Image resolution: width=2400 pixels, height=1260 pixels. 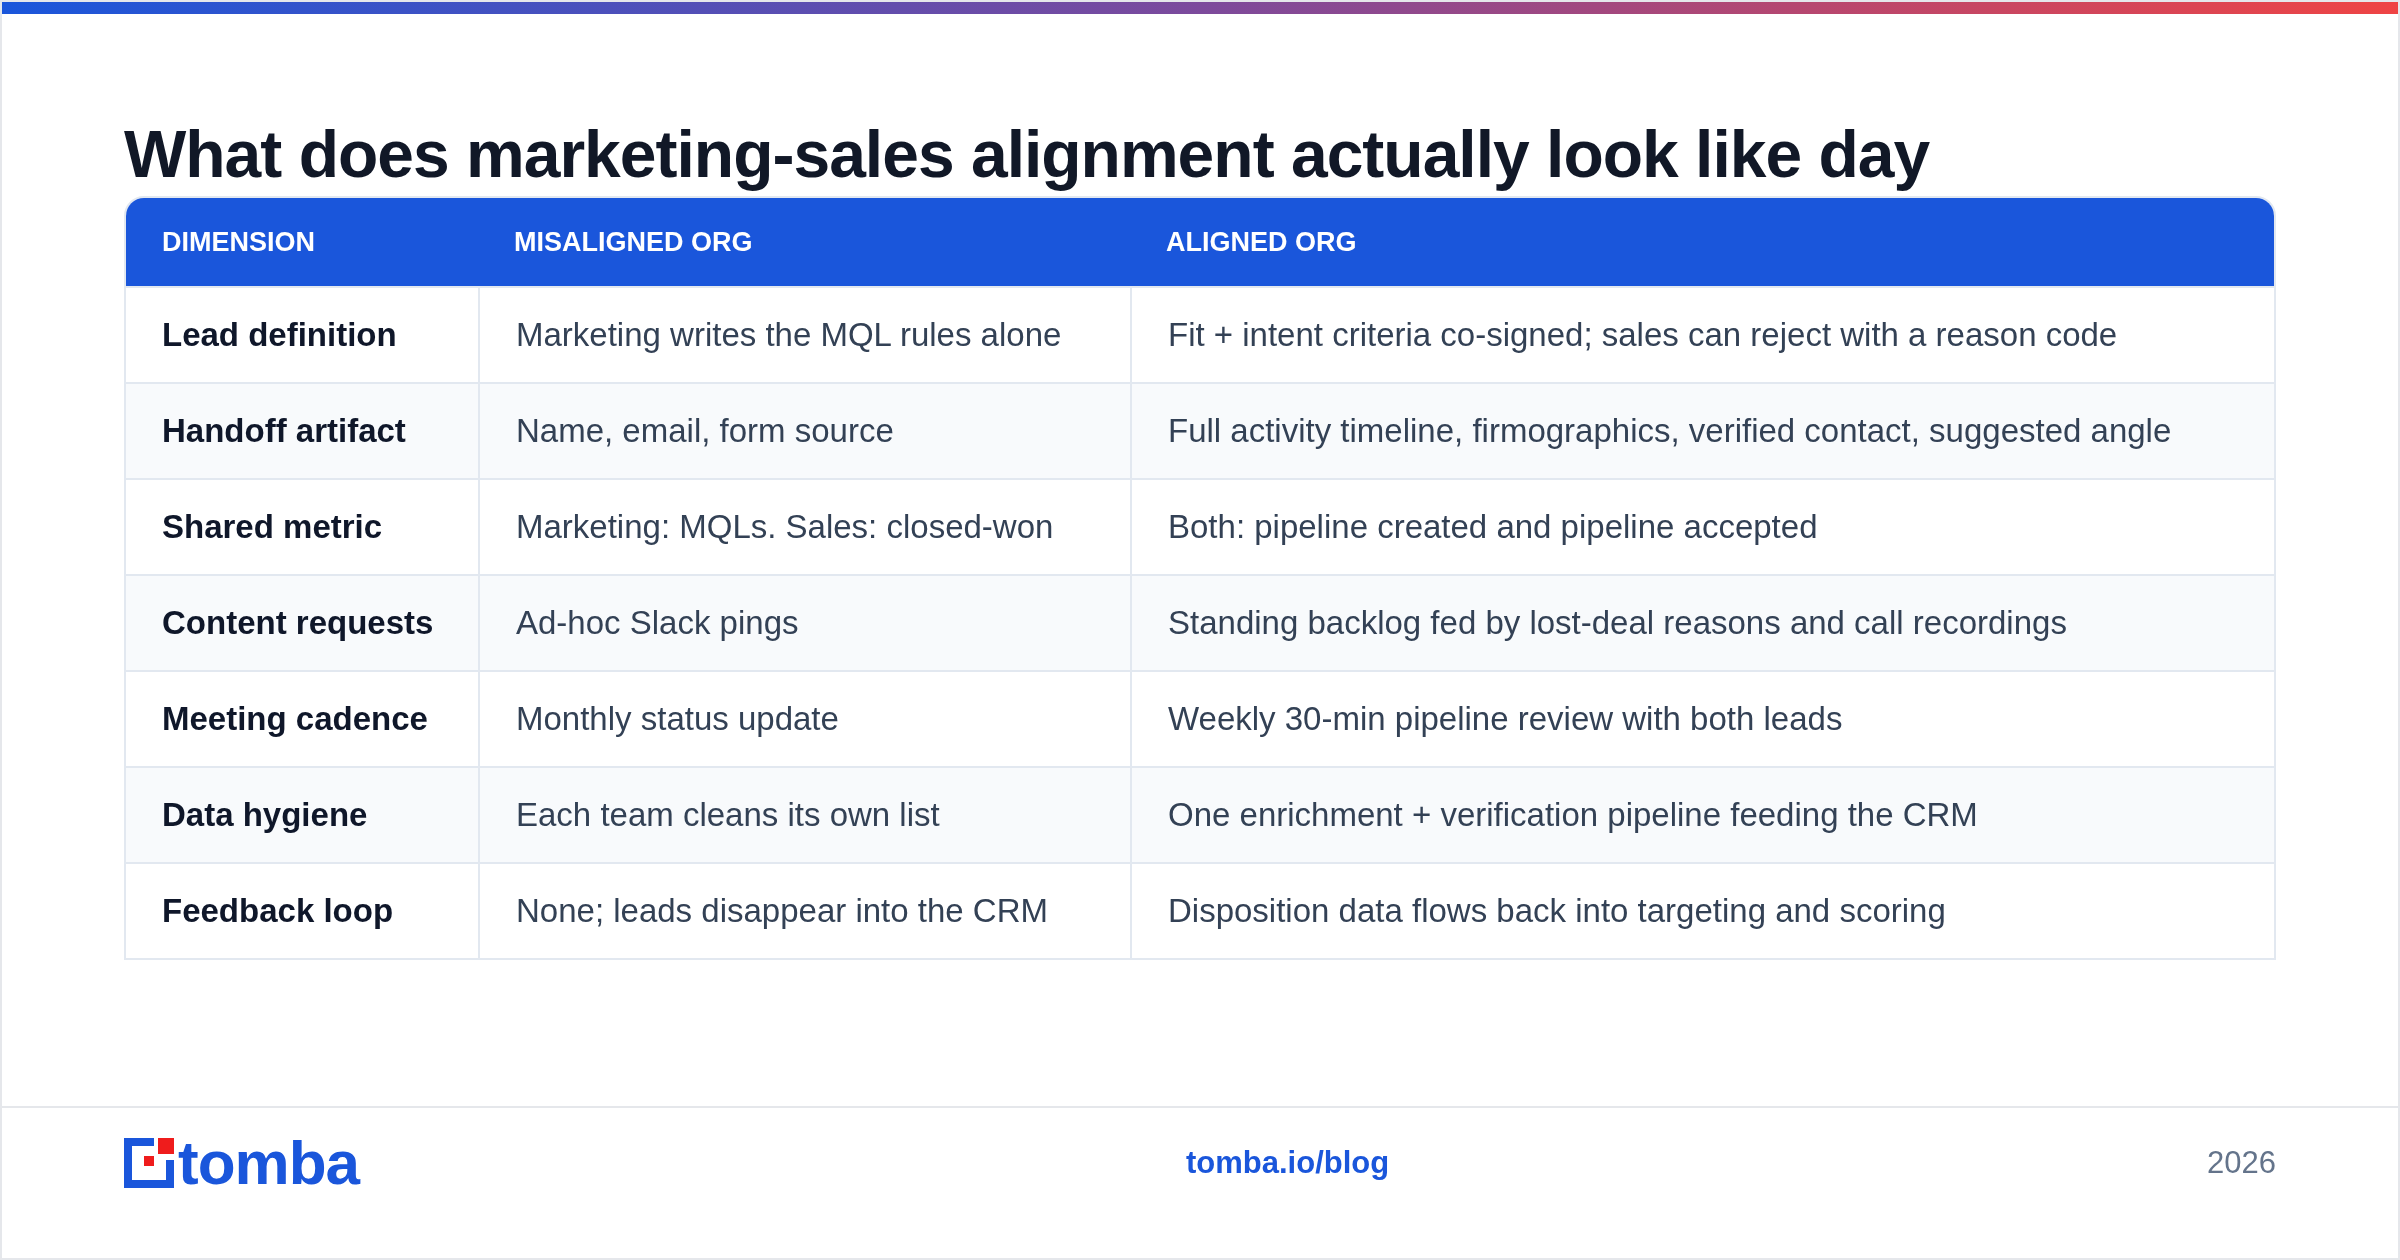 I want to click on table-cell-text: Content requests, so click(x=298, y=623).